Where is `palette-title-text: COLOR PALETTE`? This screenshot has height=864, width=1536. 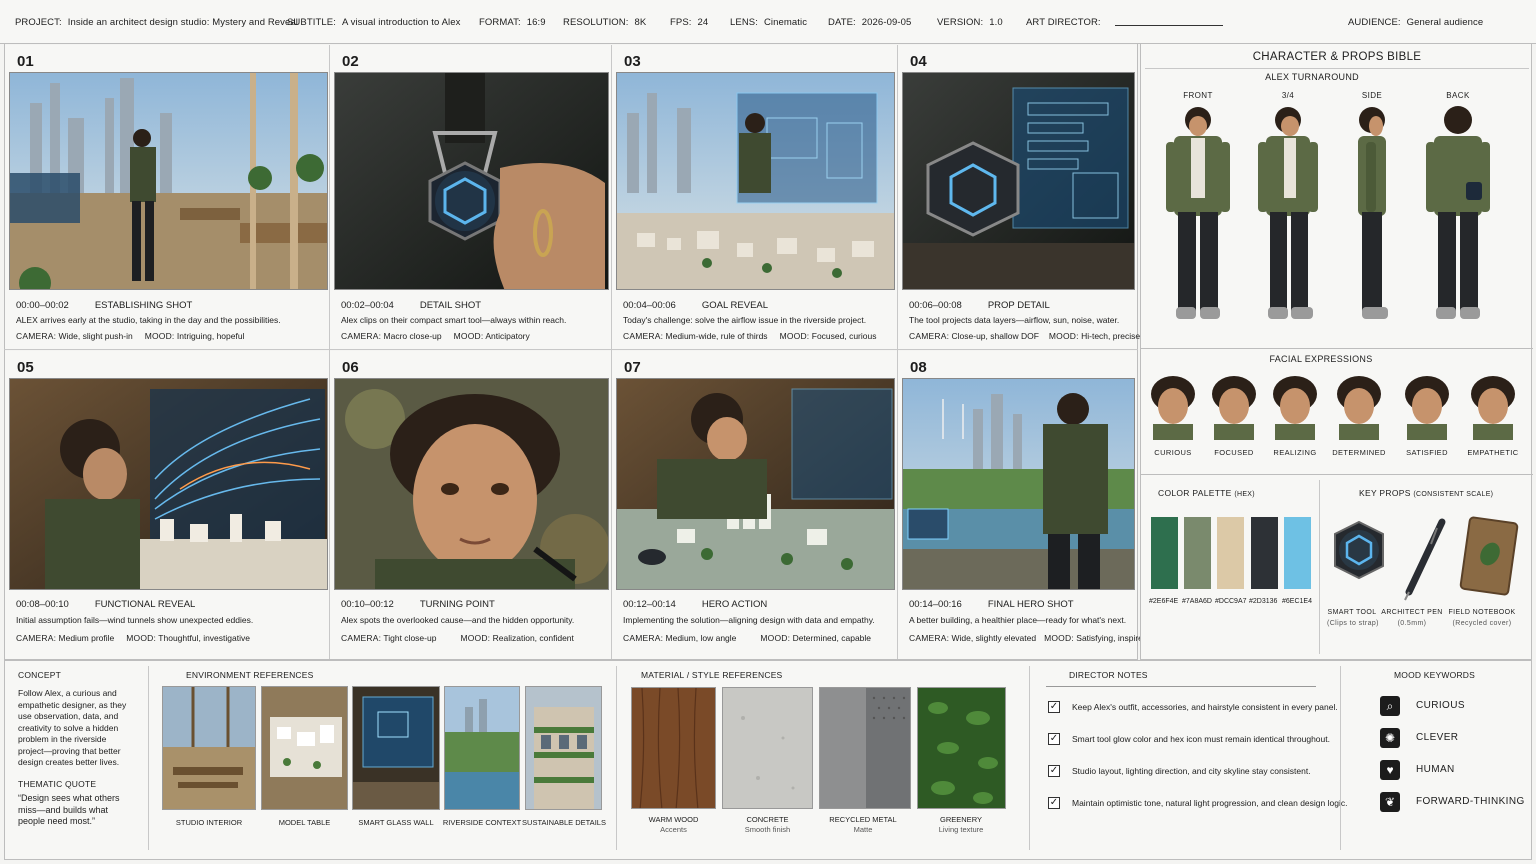
palette-title-text: COLOR PALETTE is located at coordinates (1195, 493).